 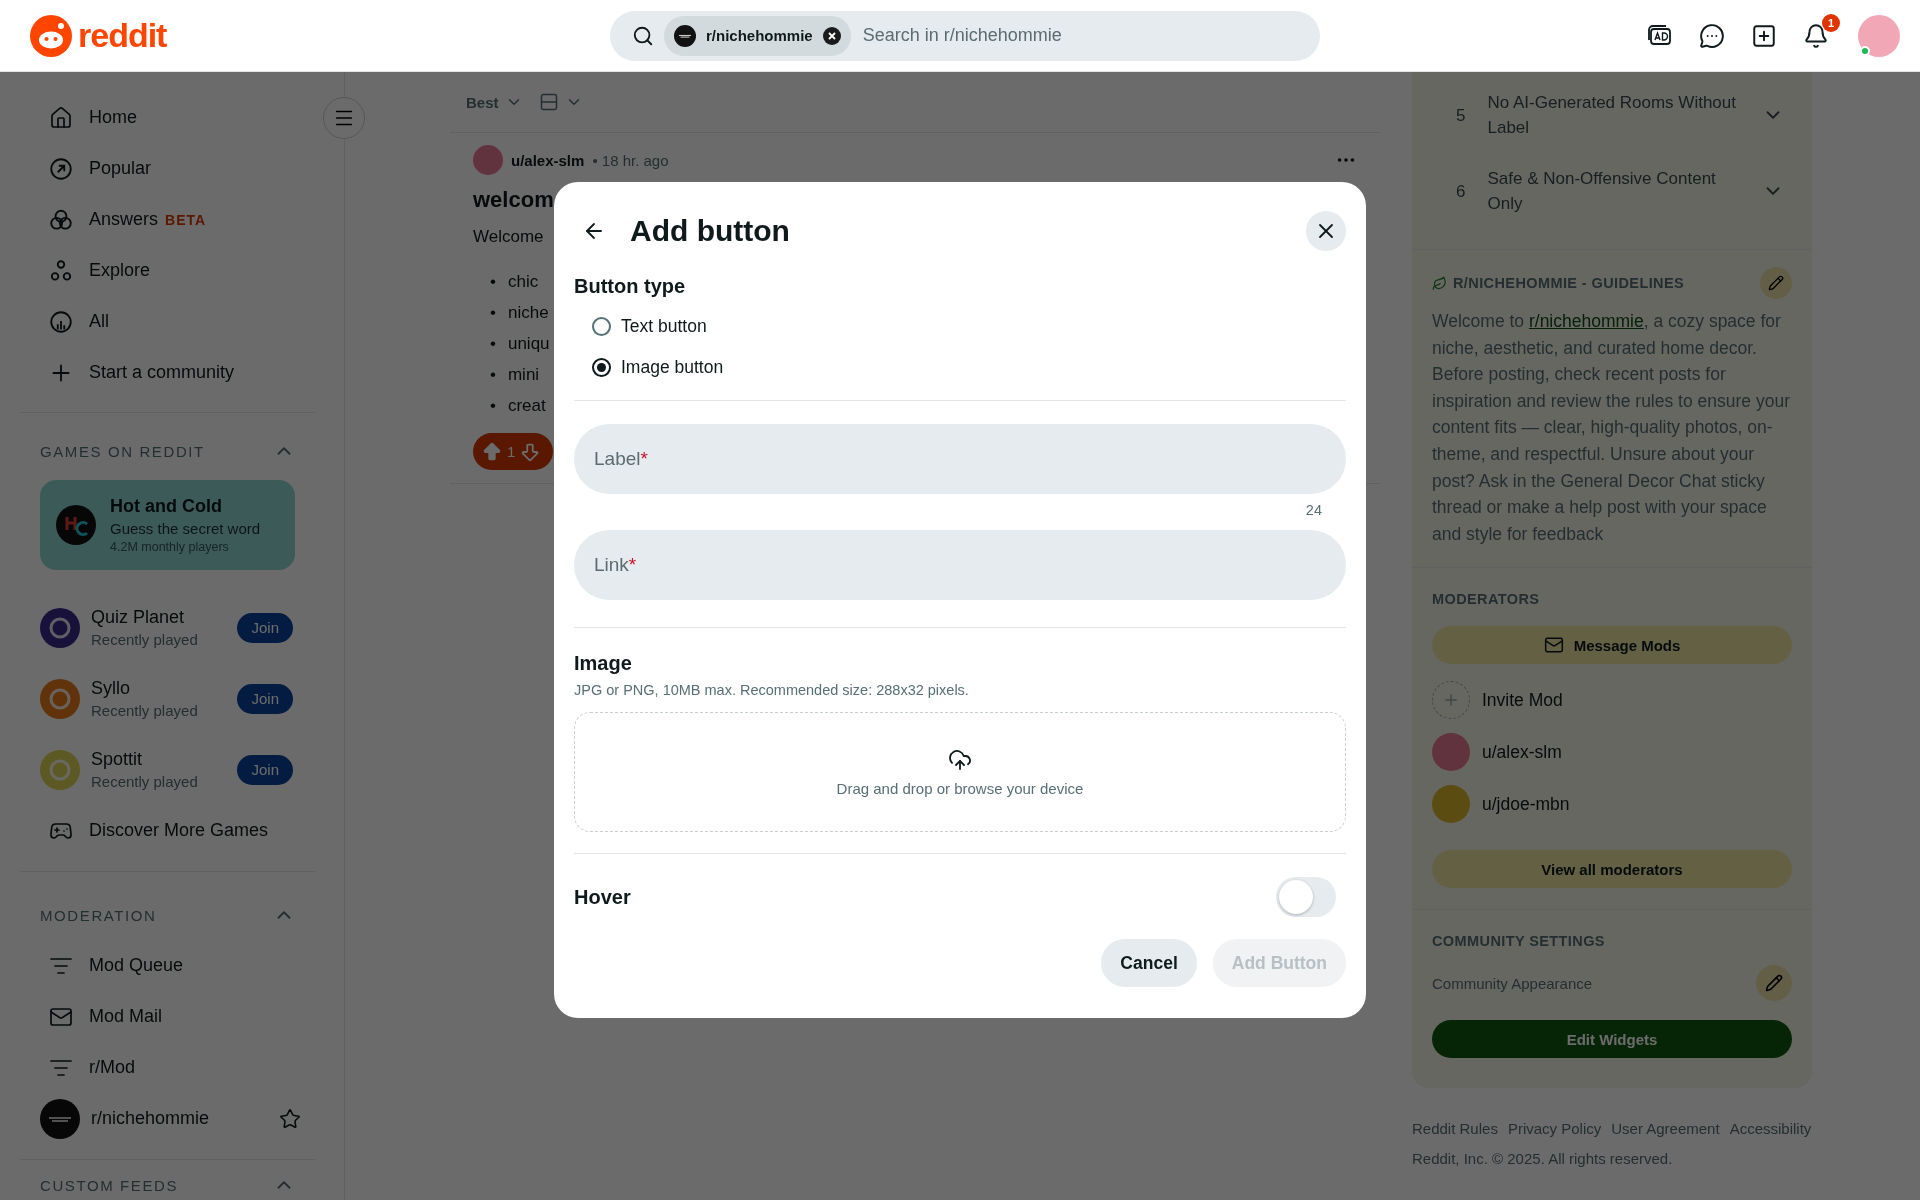 I want to click on footer-link: User Agreement, so click(x=1665, y=1129).